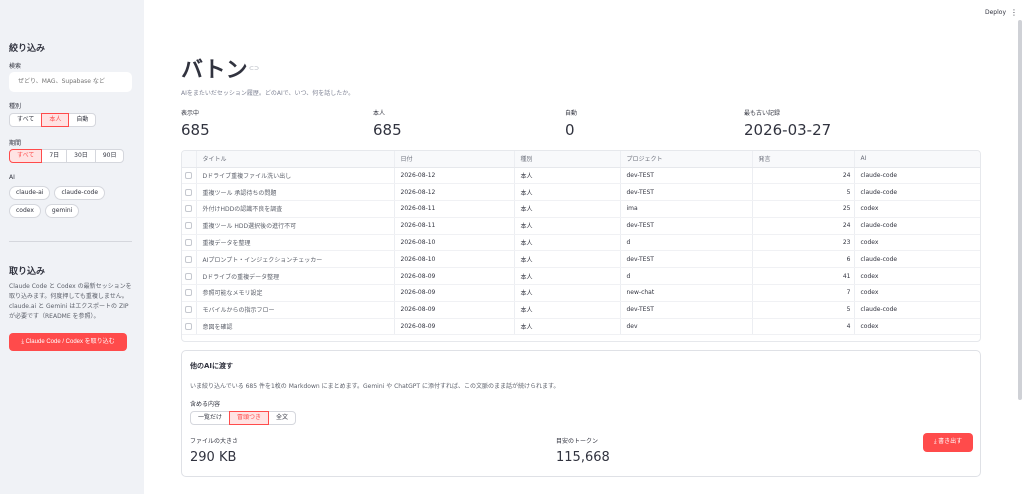 The width and height of the screenshot is (1024, 494). I want to click on kebab-menu-icon: ⋮, so click(1014, 12).